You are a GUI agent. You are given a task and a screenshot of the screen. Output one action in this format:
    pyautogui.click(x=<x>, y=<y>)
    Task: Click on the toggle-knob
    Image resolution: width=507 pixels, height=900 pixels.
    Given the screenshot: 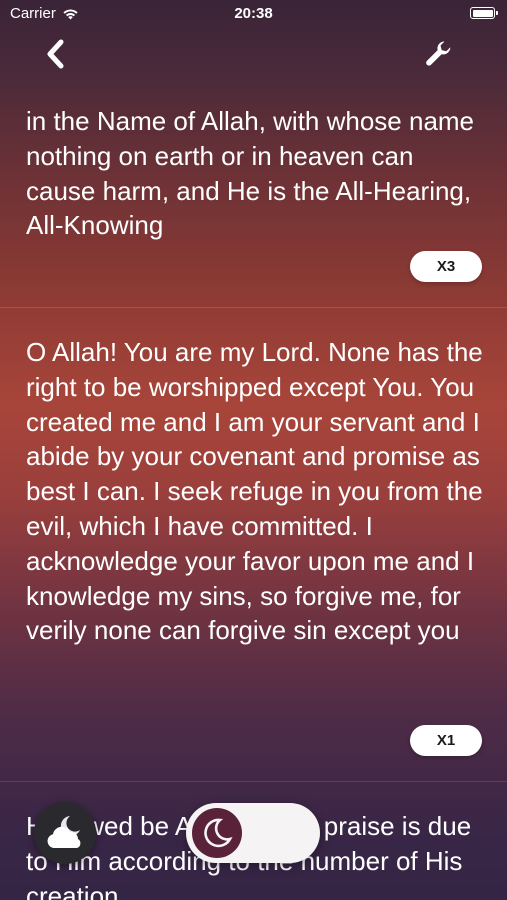 What is the action you would take?
    pyautogui.click(x=217, y=833)
    